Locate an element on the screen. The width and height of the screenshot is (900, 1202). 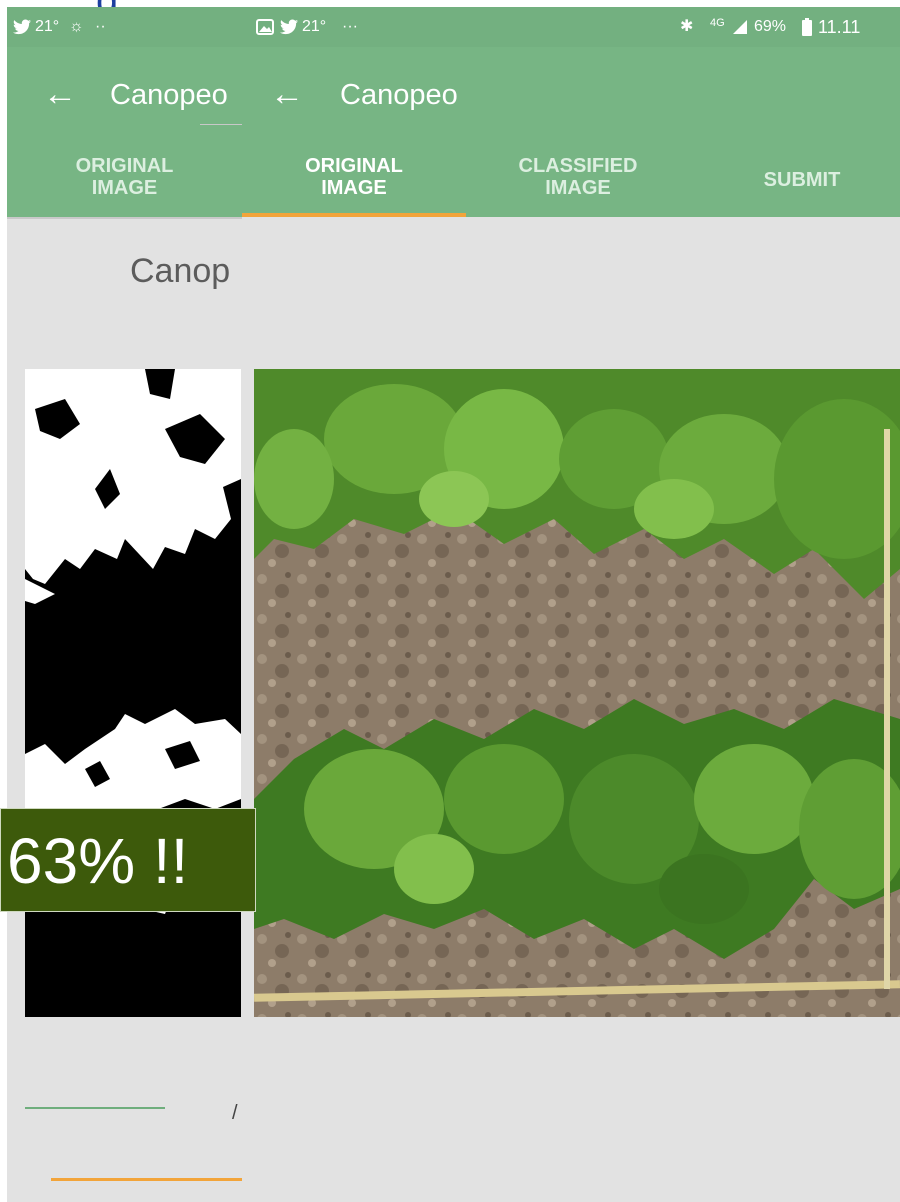
tab-label-line1: ORIGINAL is located at coordinates (354, 166).